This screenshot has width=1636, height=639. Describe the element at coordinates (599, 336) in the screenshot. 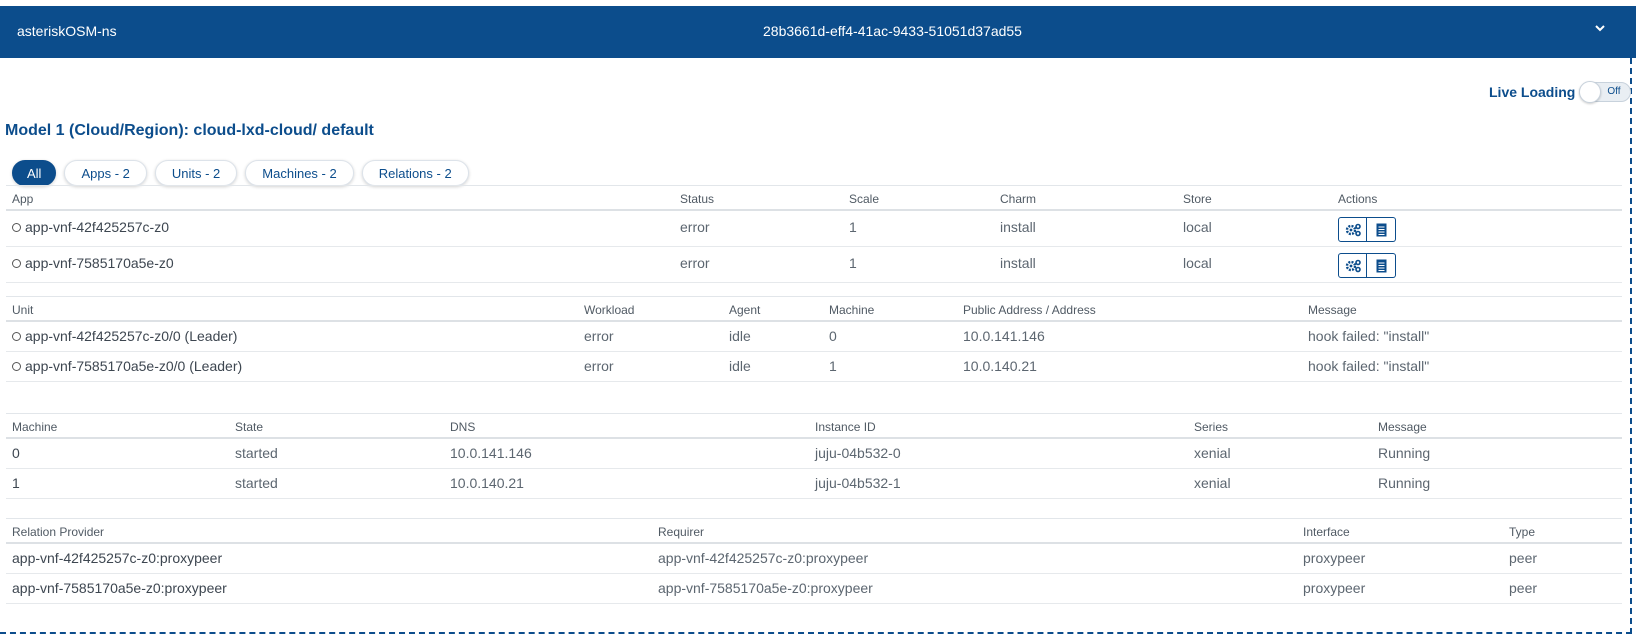

I see `unit-workload: error` at that location.